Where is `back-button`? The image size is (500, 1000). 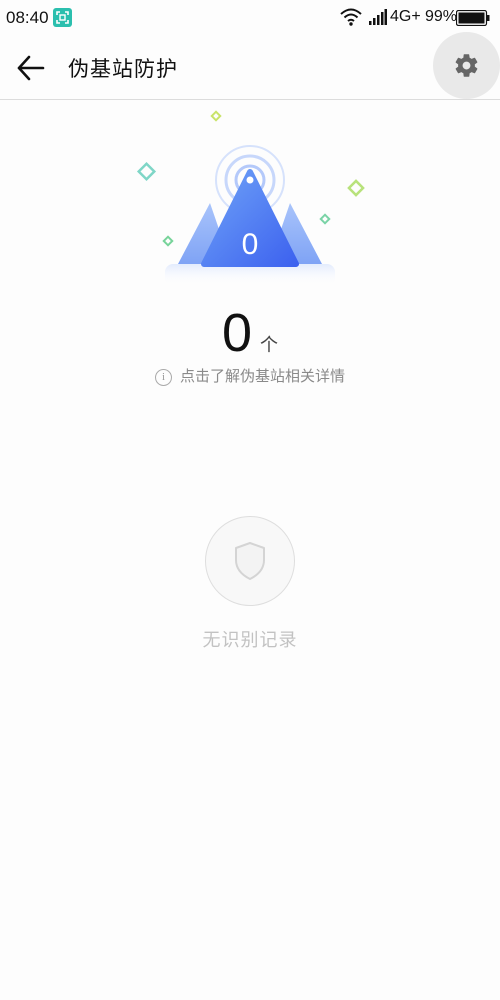 back-button is located at coordinates (32, 68).